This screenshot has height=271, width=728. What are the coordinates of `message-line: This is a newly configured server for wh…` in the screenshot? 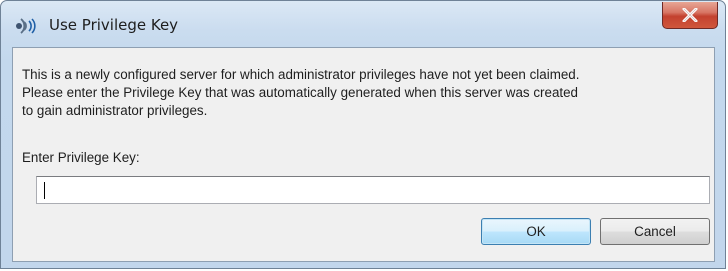 It's located at (301, 74).